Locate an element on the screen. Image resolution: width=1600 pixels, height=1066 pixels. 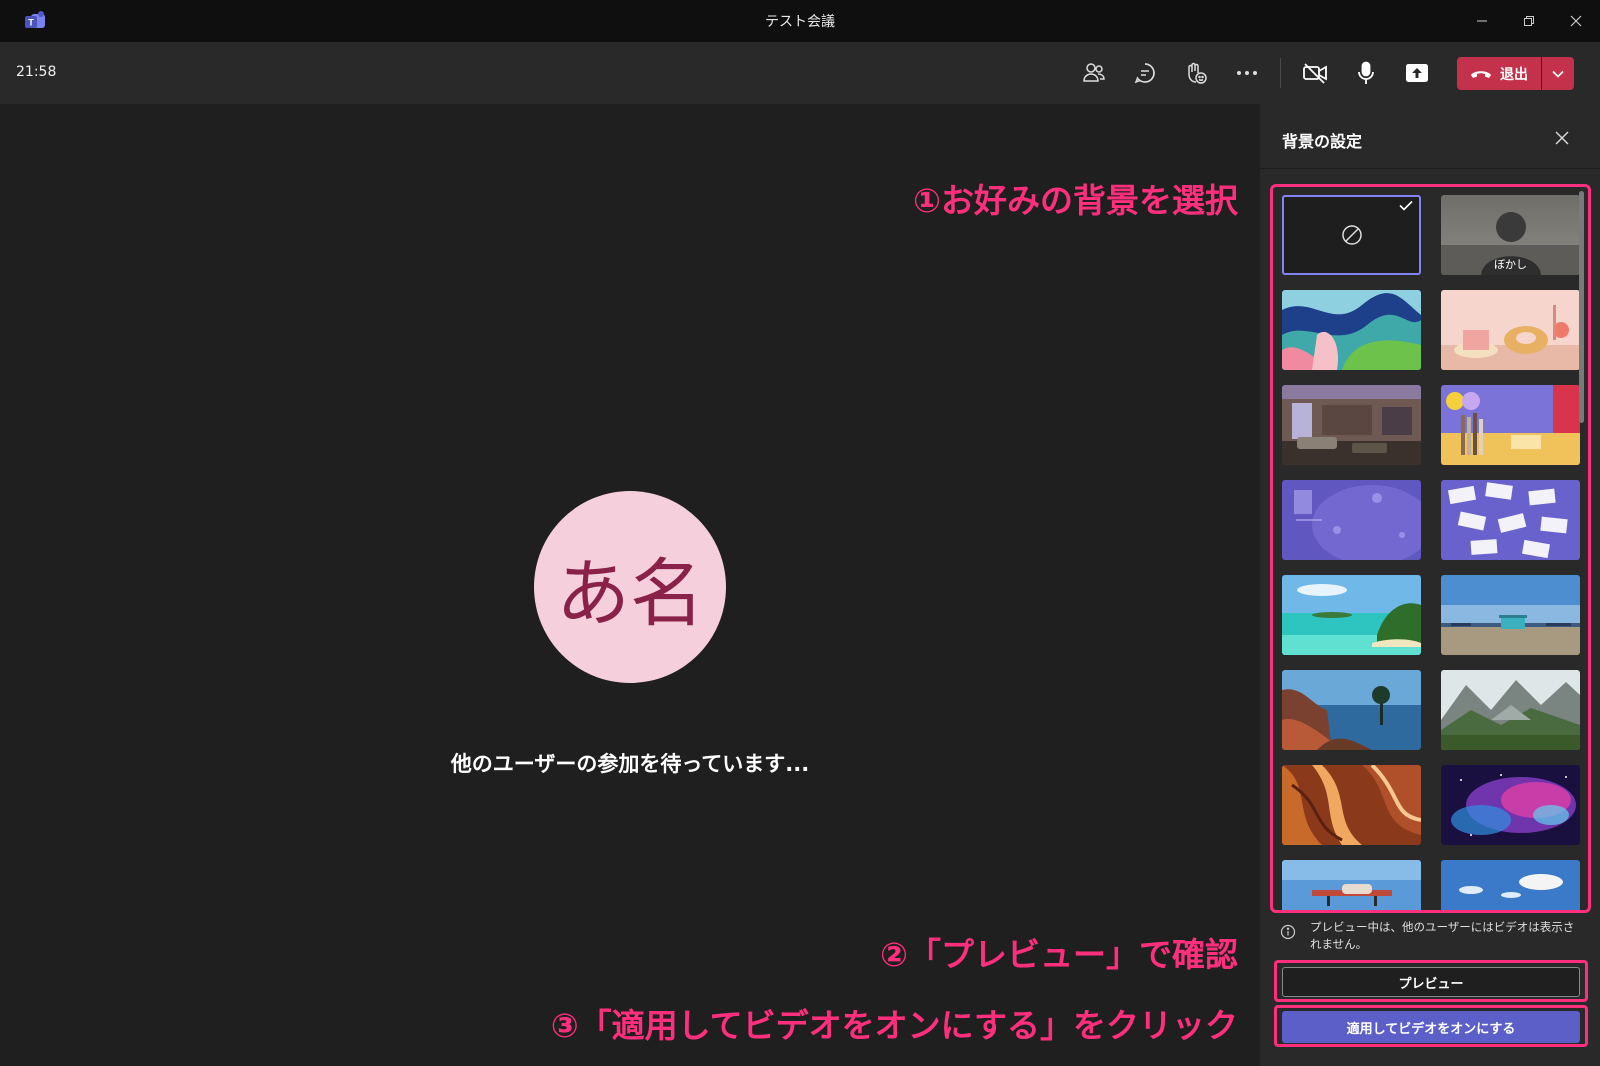
meeting-time: 21:58 is located at coordinates (36, 72).